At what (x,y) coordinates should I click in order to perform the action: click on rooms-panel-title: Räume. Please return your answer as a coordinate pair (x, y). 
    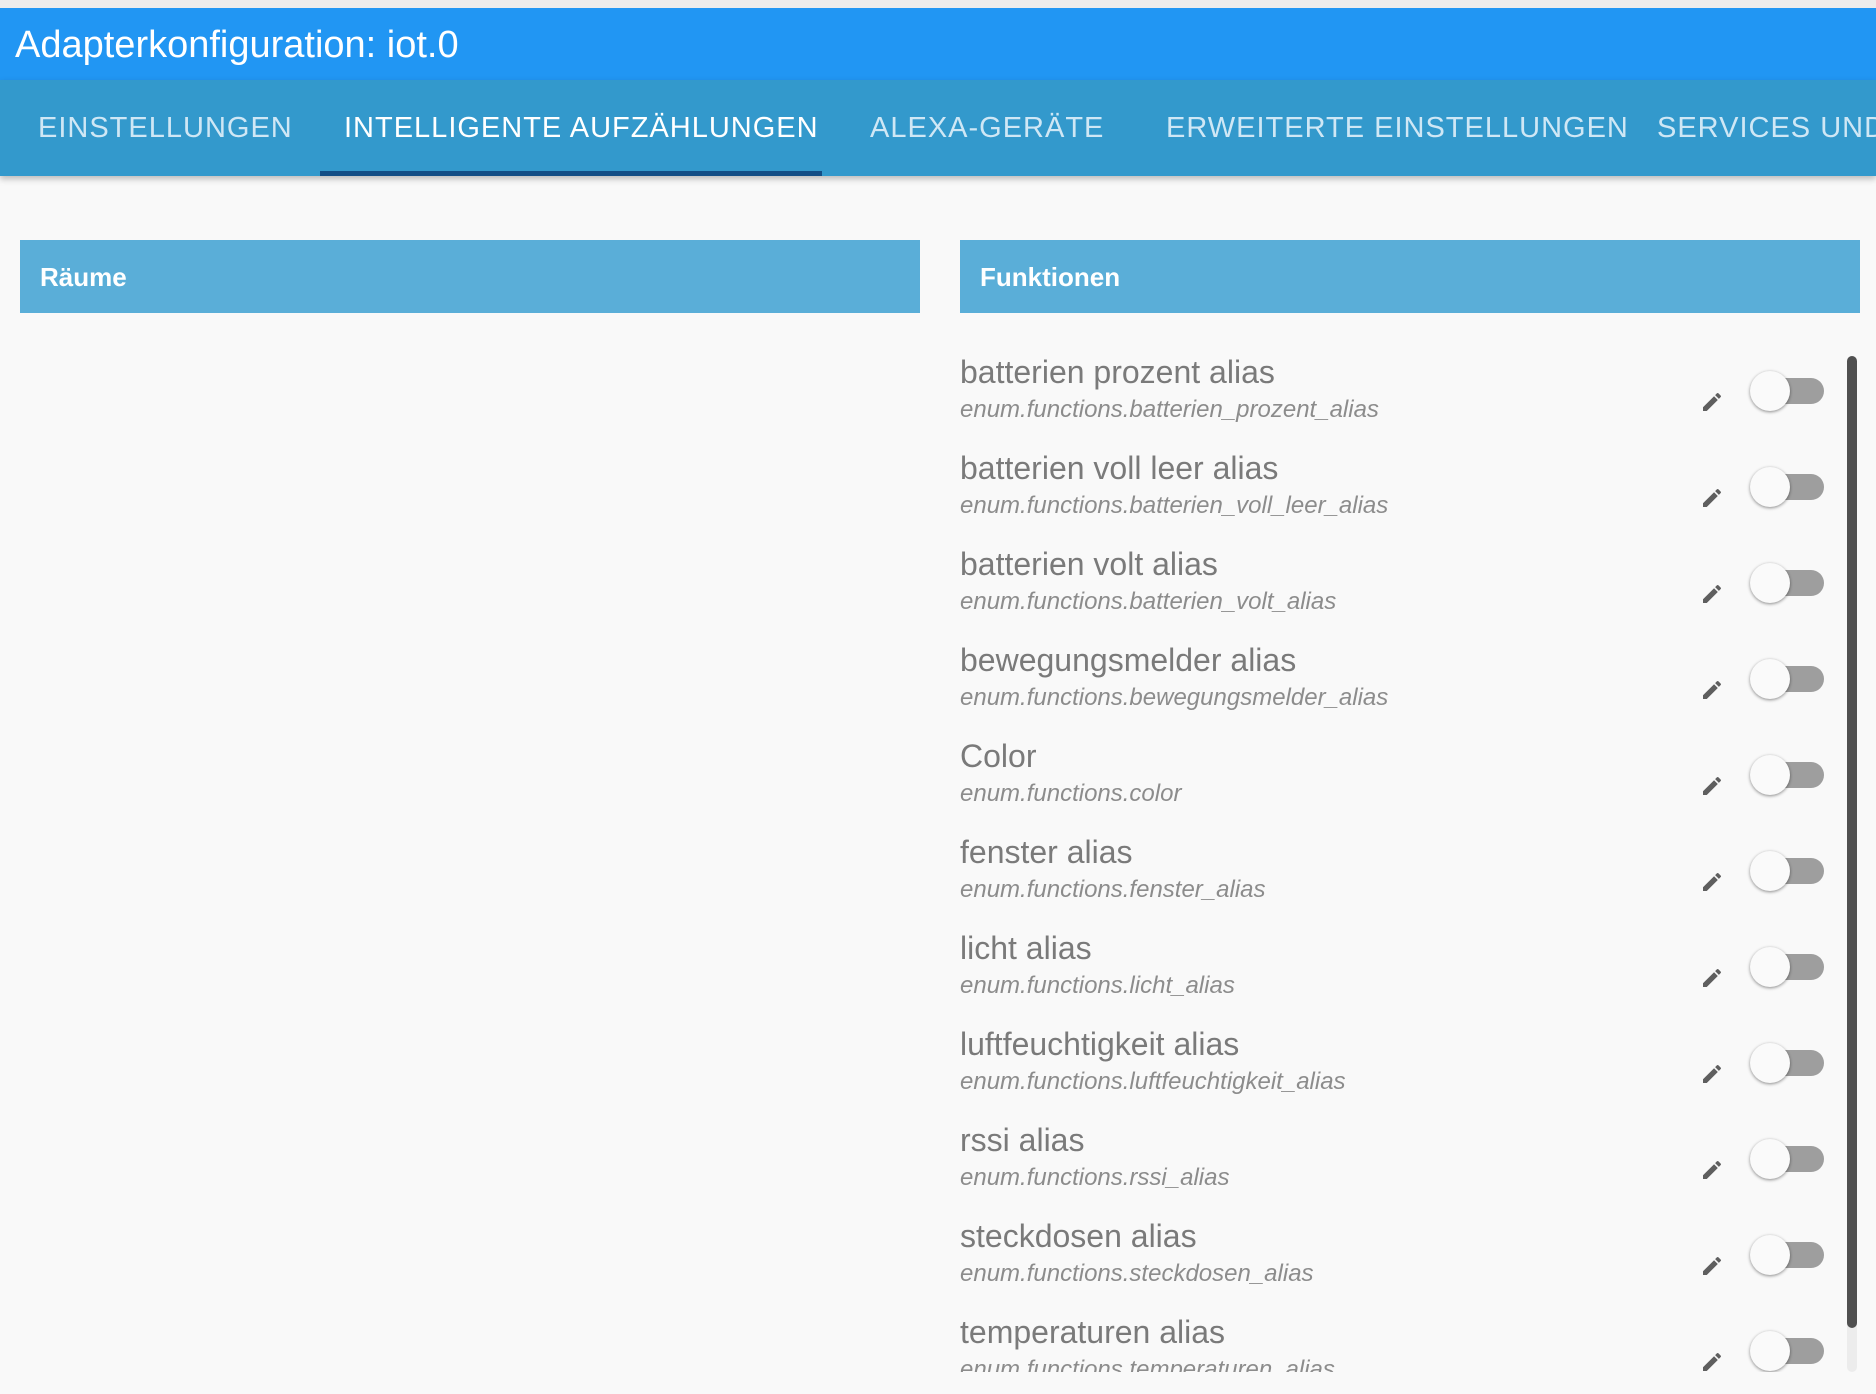
    Looking at the image, I should click on (83, 277).